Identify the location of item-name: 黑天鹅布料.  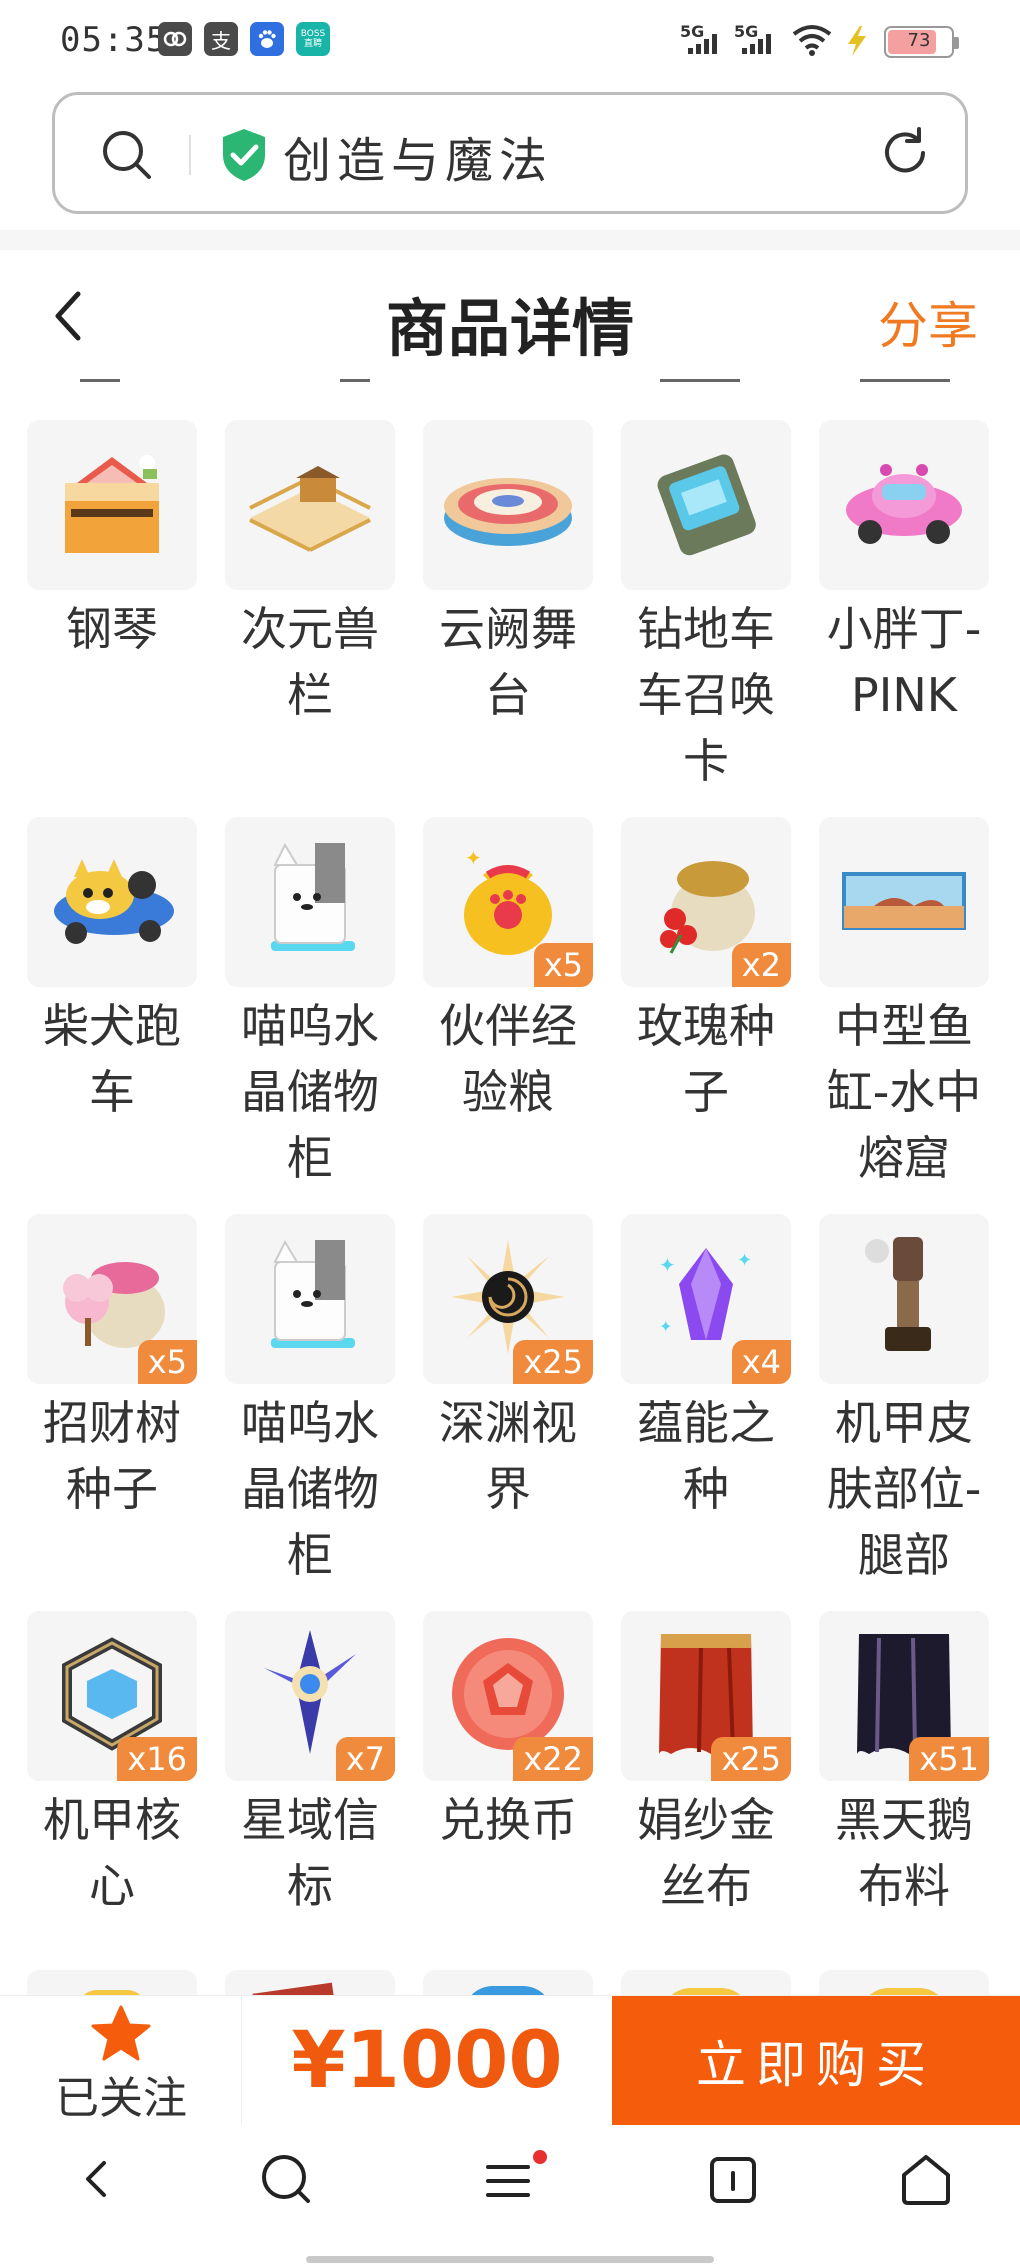
(904, 1853).